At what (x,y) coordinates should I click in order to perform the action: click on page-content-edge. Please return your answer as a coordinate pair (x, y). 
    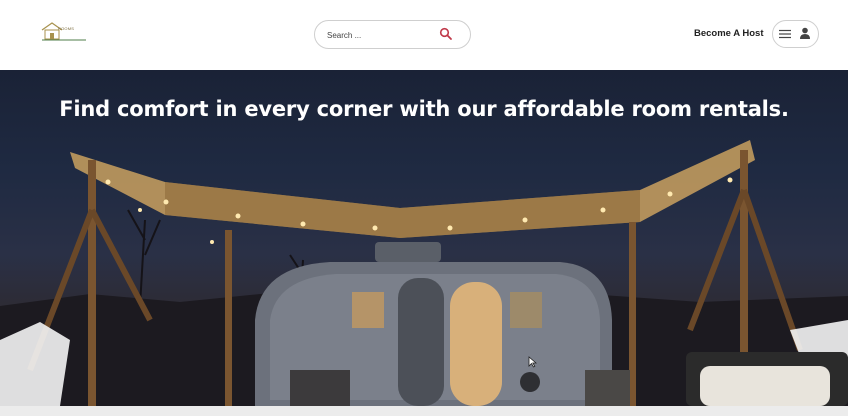
    Looking at the image, I should click on (424, 411).